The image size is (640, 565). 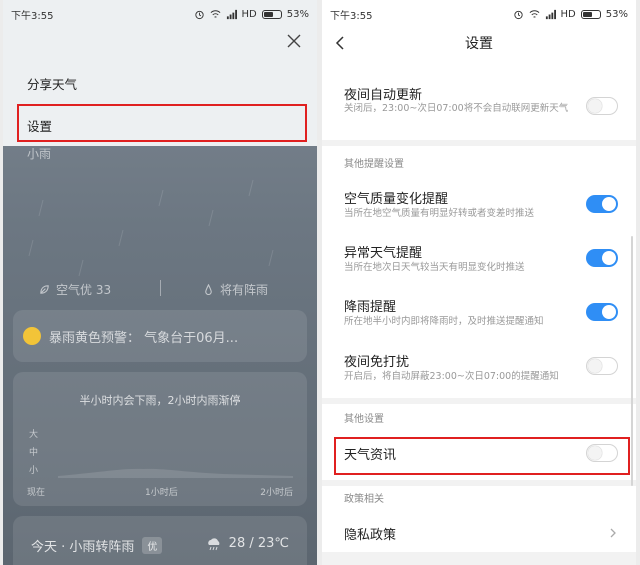 I want to click on row-title: 降雨提醒, so click(x=370, y=307).